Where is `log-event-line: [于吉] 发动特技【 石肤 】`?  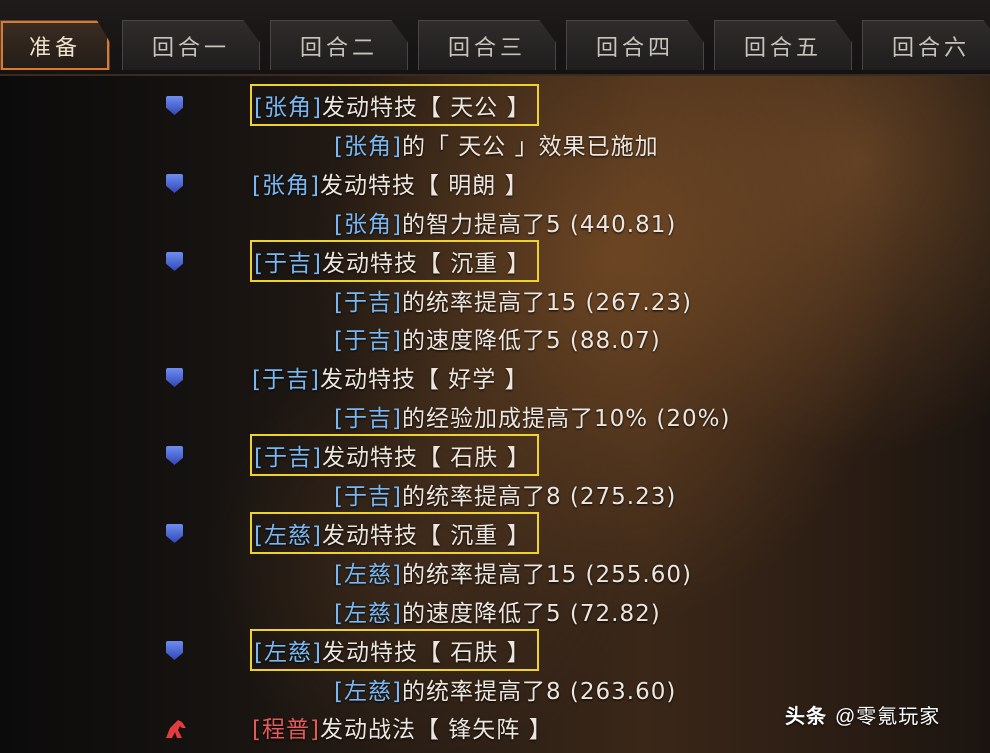 log-event-line: [于吉] 发动特技【 石肤 】 is located at coordinates (394, 455).